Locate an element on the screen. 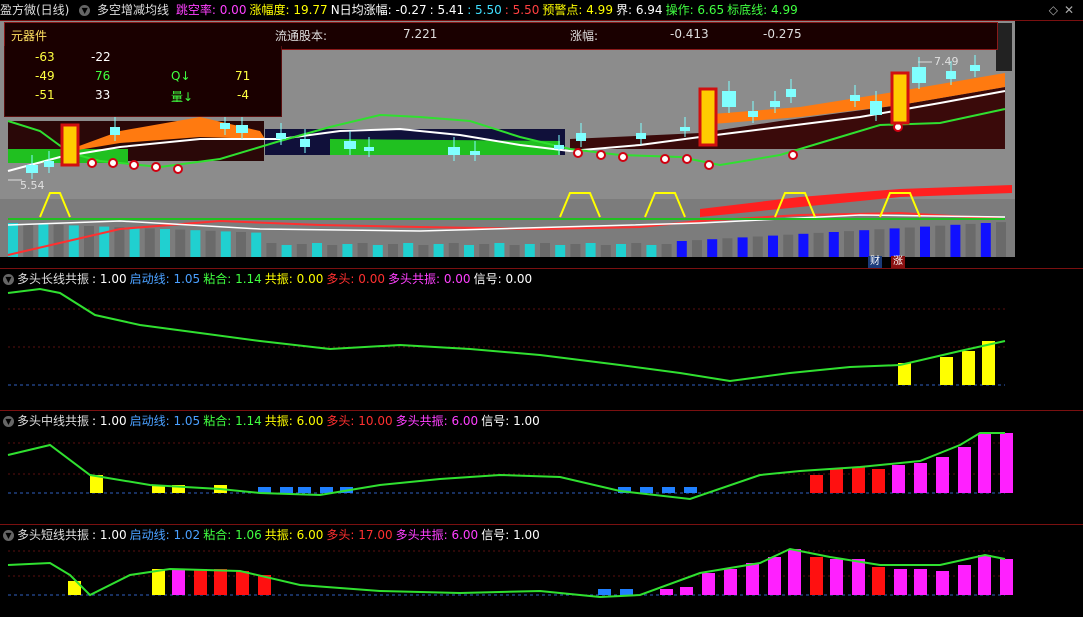 The image size is (1083, 617). diamond-icon: ◇ is located at coordinates (1053, 10).